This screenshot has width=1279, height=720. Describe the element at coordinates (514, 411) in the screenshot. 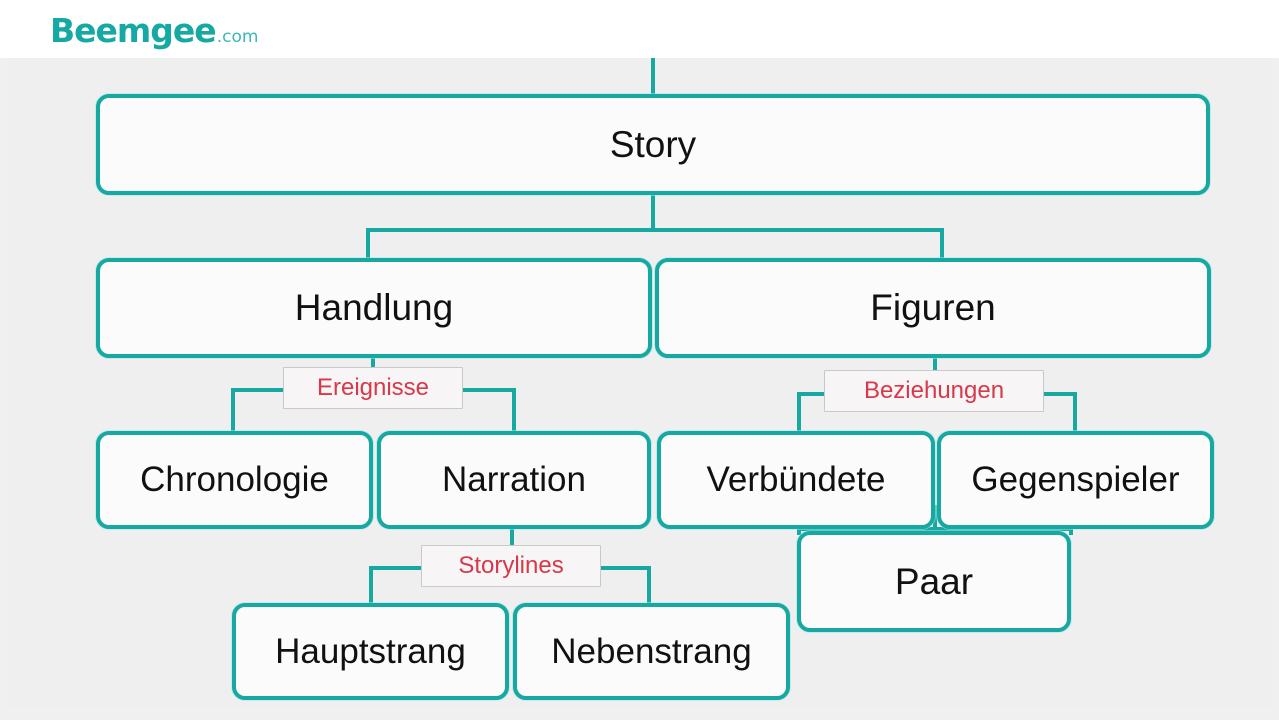

I see `connector-ereignisse-to-narration` at that location.